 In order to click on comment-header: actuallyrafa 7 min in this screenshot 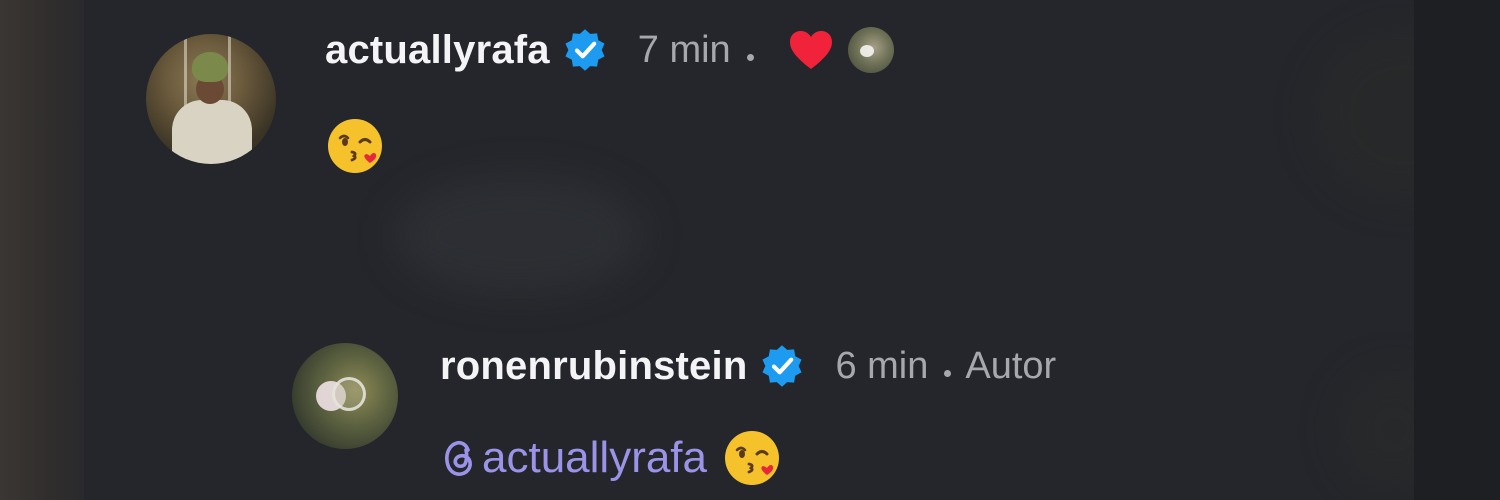, I will do `click(609, 50)`.